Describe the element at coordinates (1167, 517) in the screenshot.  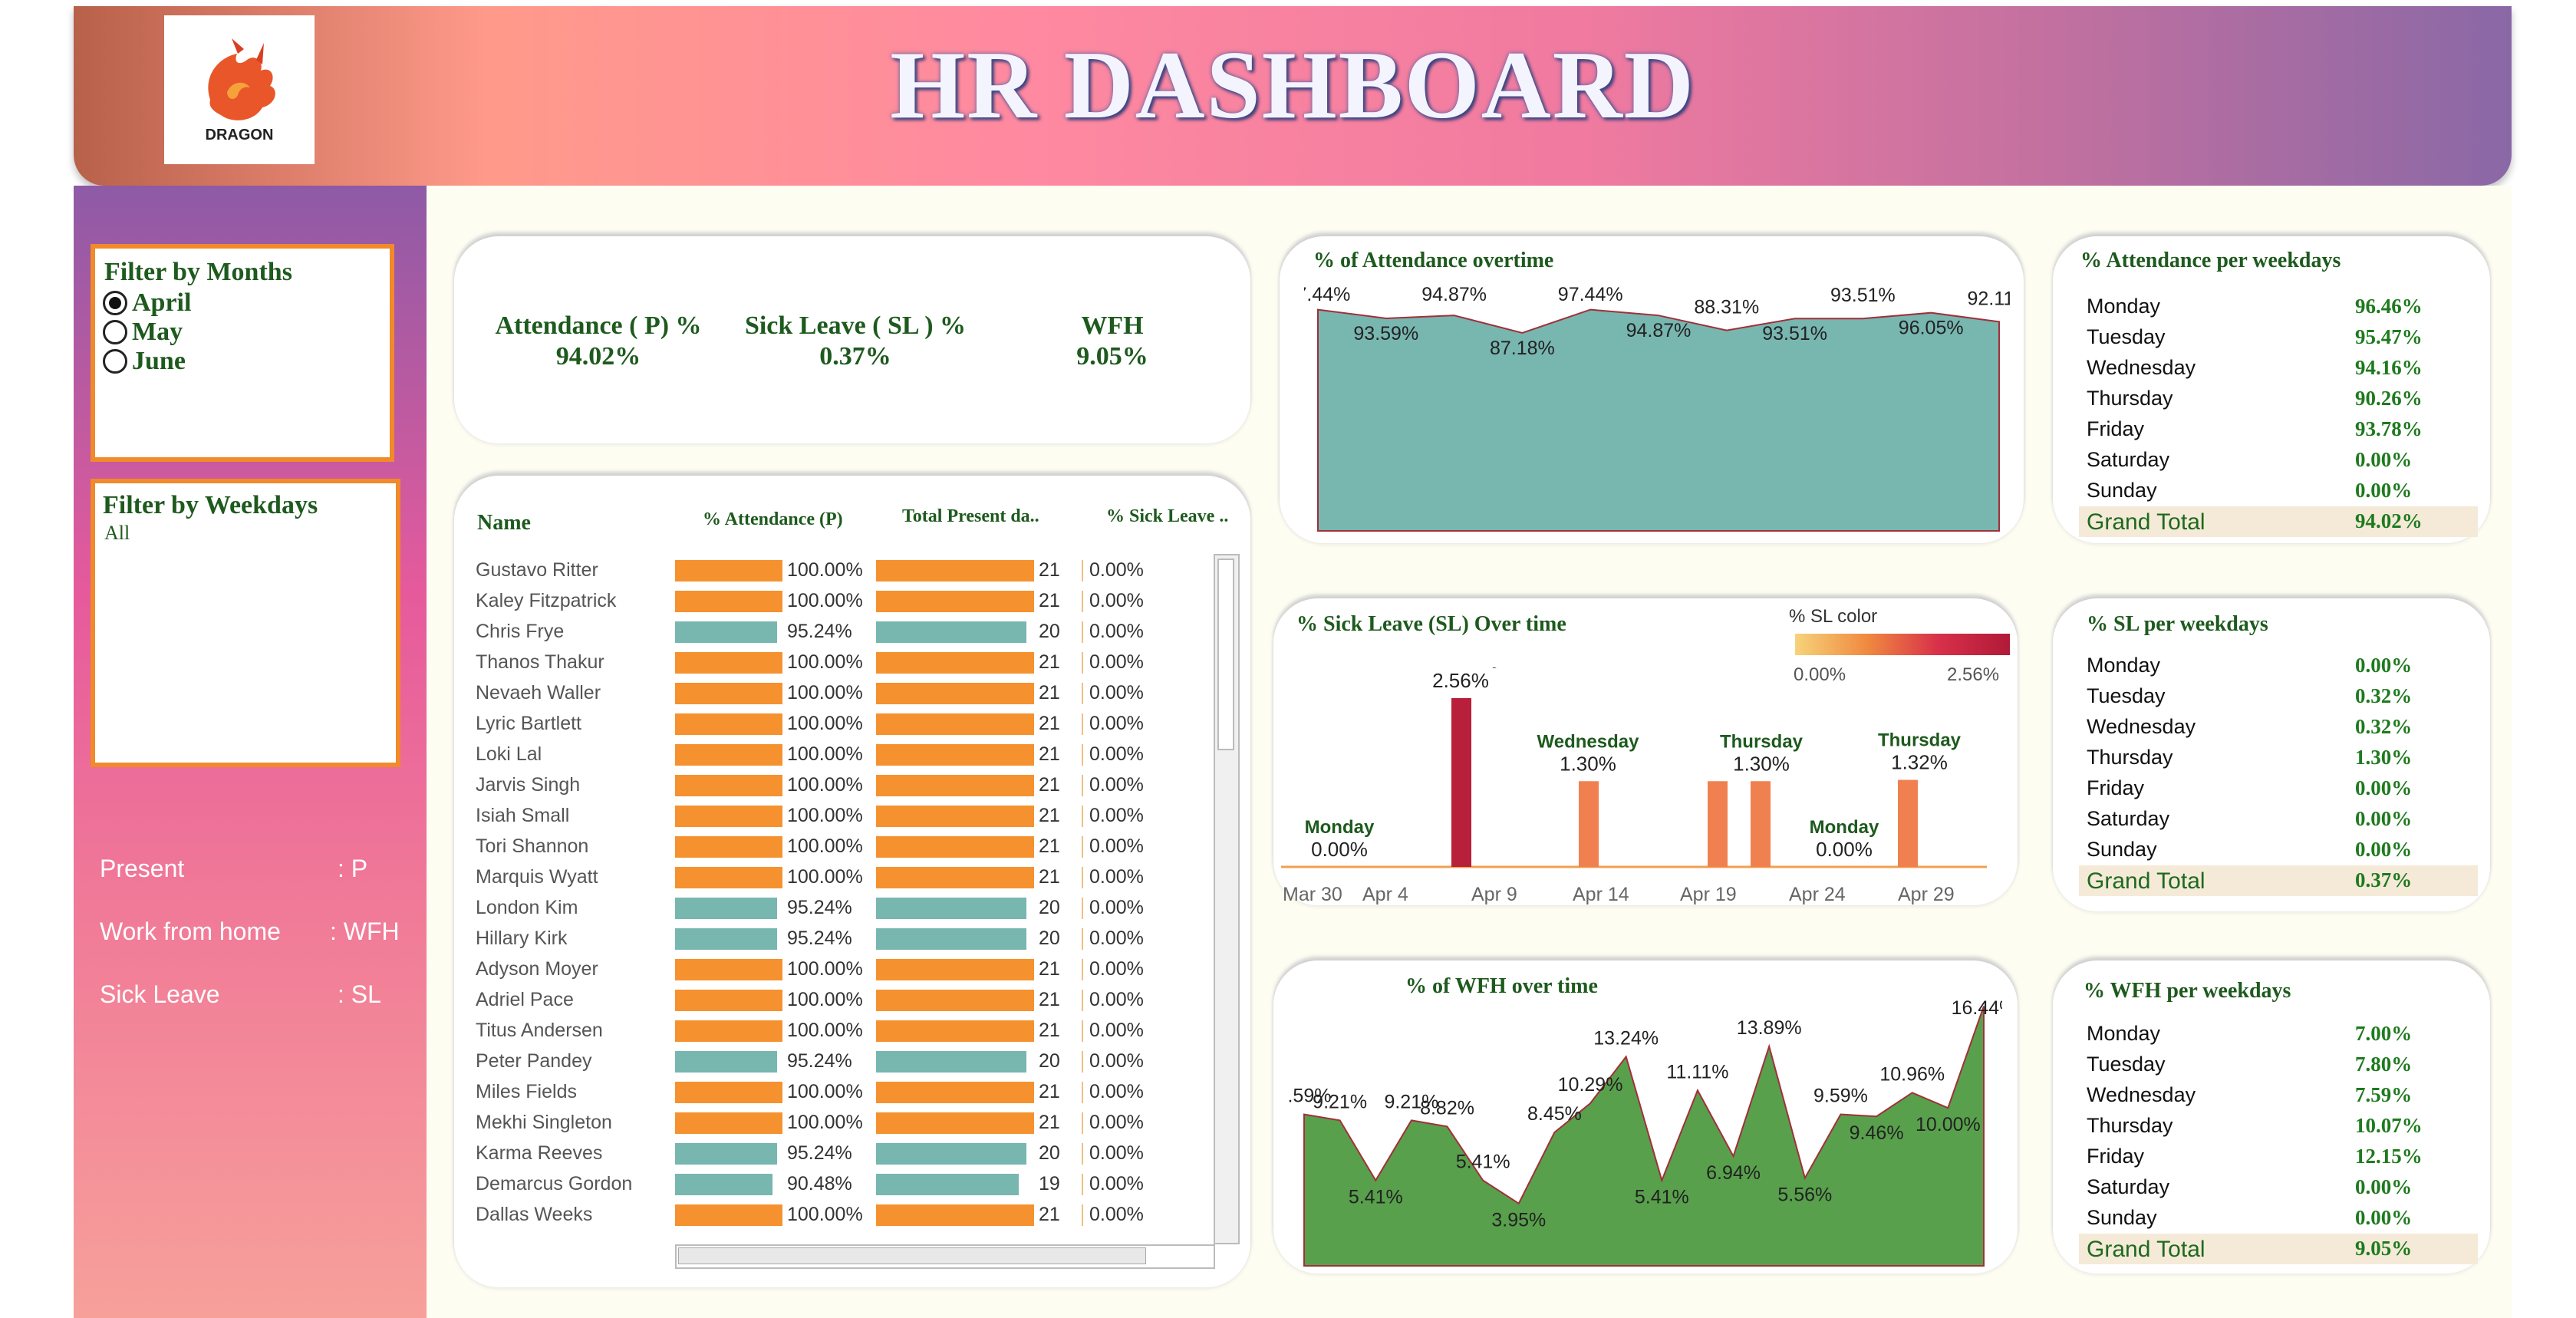
I see `col-header-sick-leave: % Sick Leave ..` at that location.